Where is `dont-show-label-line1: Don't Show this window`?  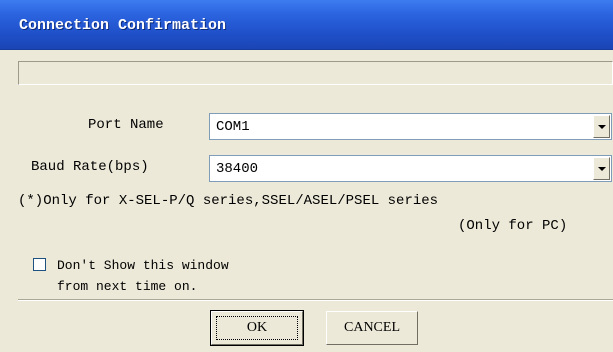 dont-show-label-line1: Don't Show this window is located at coordinates (143, 265).